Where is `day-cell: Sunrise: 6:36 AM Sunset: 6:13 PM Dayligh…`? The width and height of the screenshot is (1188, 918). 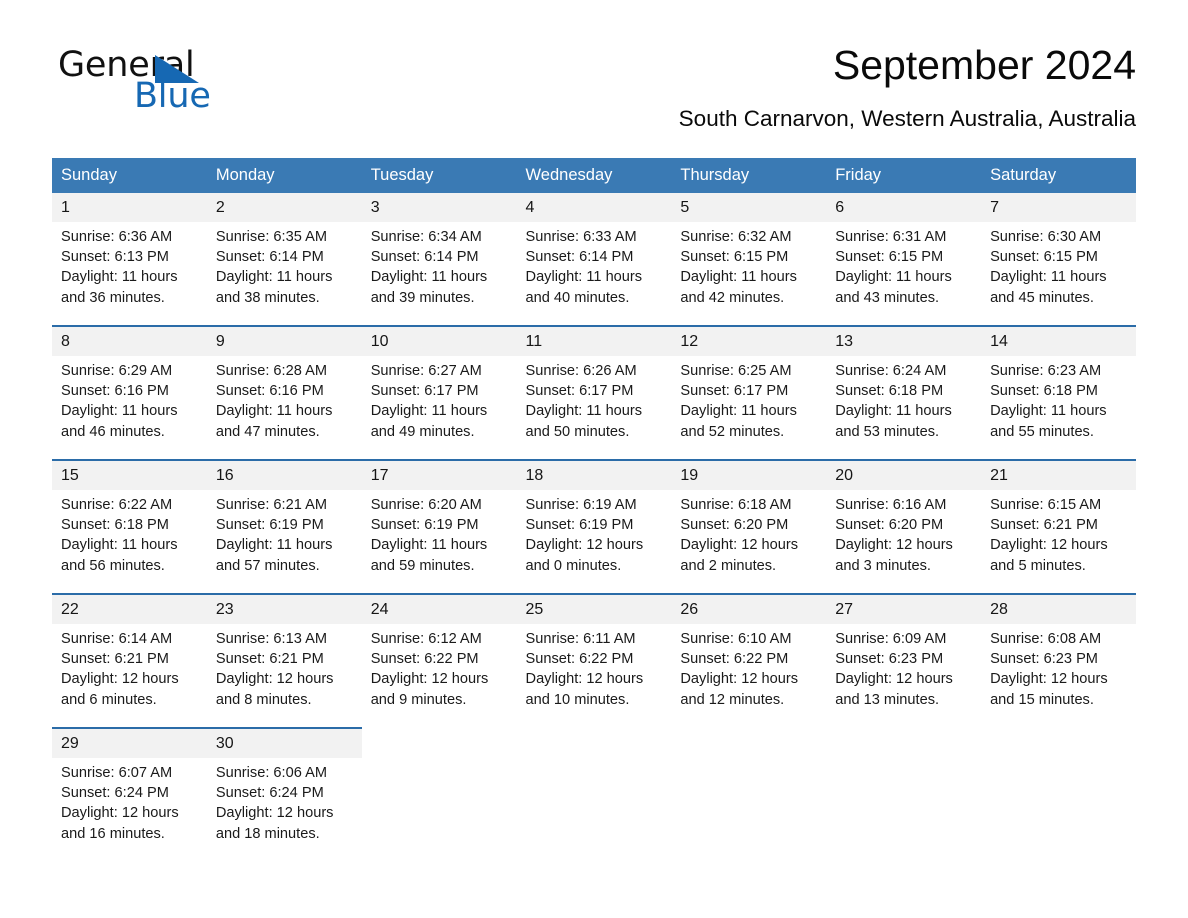
day-cell: Sunrise: 6:36 AM Sunset: 6:13 PM Dayligh… is located at coordinates (129, 274).